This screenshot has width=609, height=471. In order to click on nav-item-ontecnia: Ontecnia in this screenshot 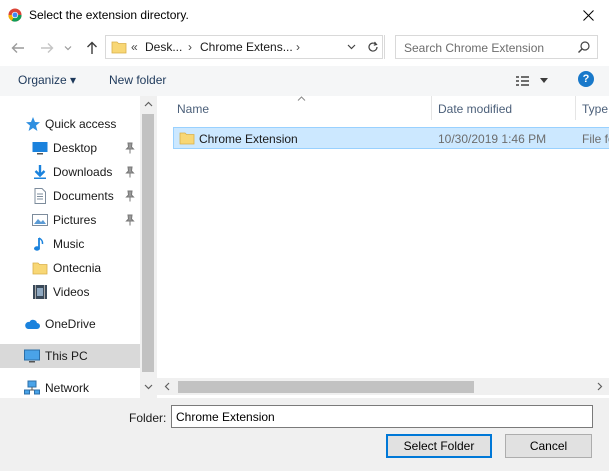, I will do `click(70, 268)`.